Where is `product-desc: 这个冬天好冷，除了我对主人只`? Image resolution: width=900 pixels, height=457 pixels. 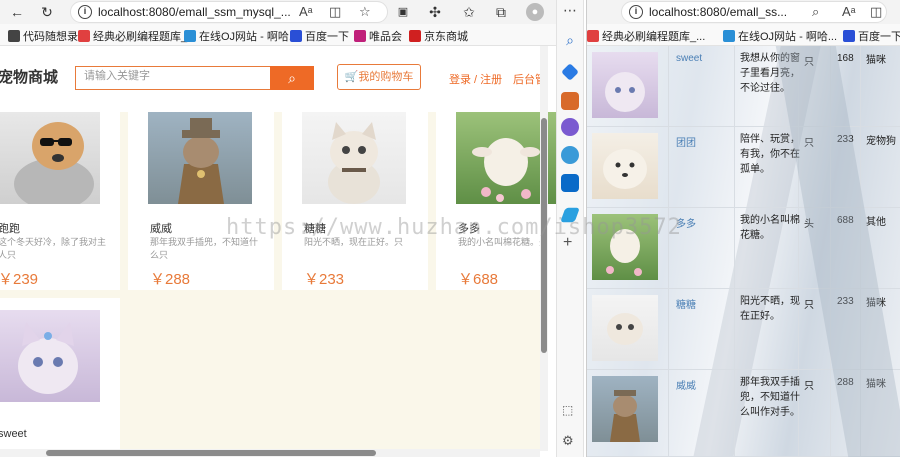 product-desc: 这个冬天好冷，除了我对主人只 is located at coordinates (53, 248).